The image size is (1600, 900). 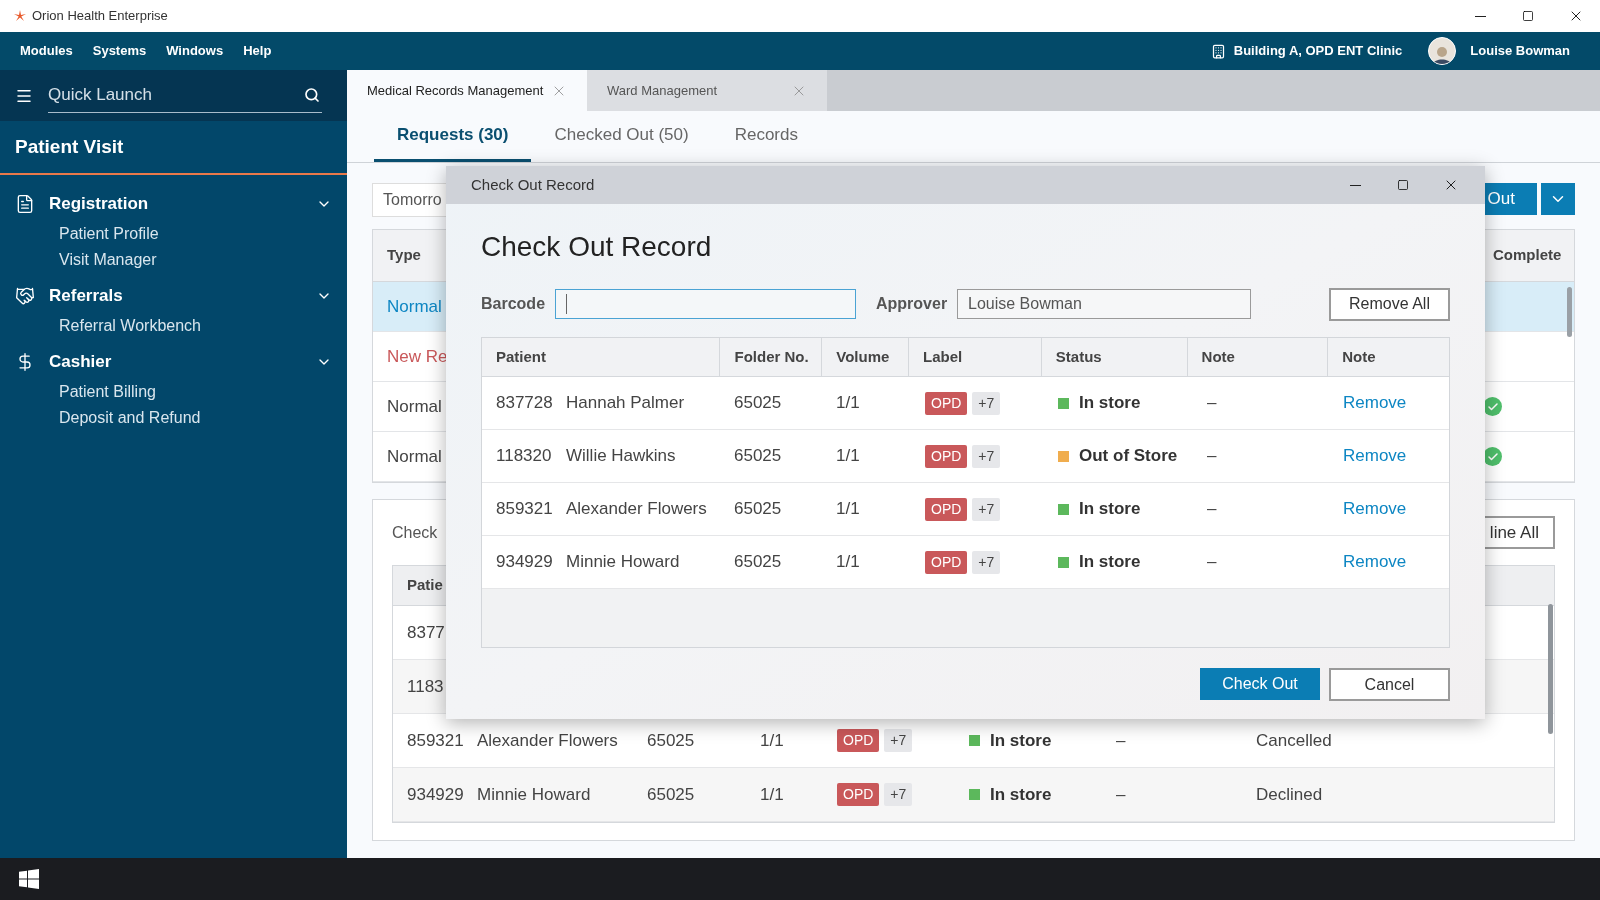 What do you see at coordinates (425, 686) in the screenshot?
I see `id-cell-text: 1183` at bounding box center [425, 686].